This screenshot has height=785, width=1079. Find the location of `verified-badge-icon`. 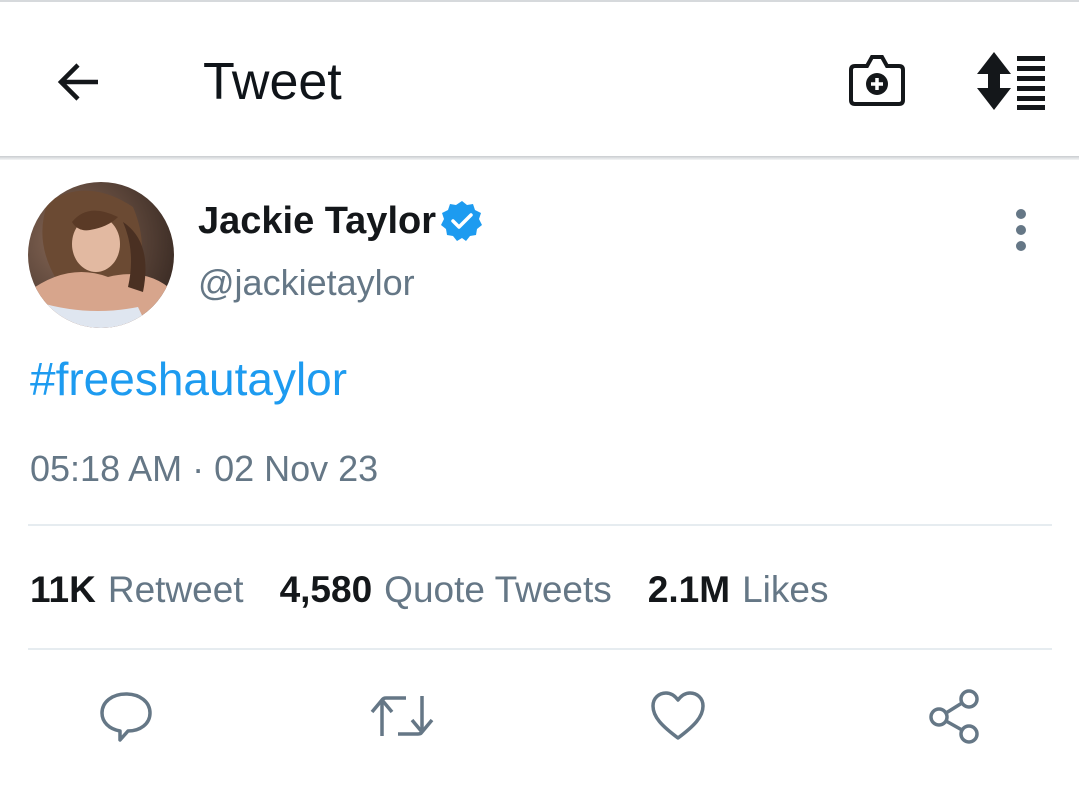

verified-badge-icon is located at coordinates (462, 221).